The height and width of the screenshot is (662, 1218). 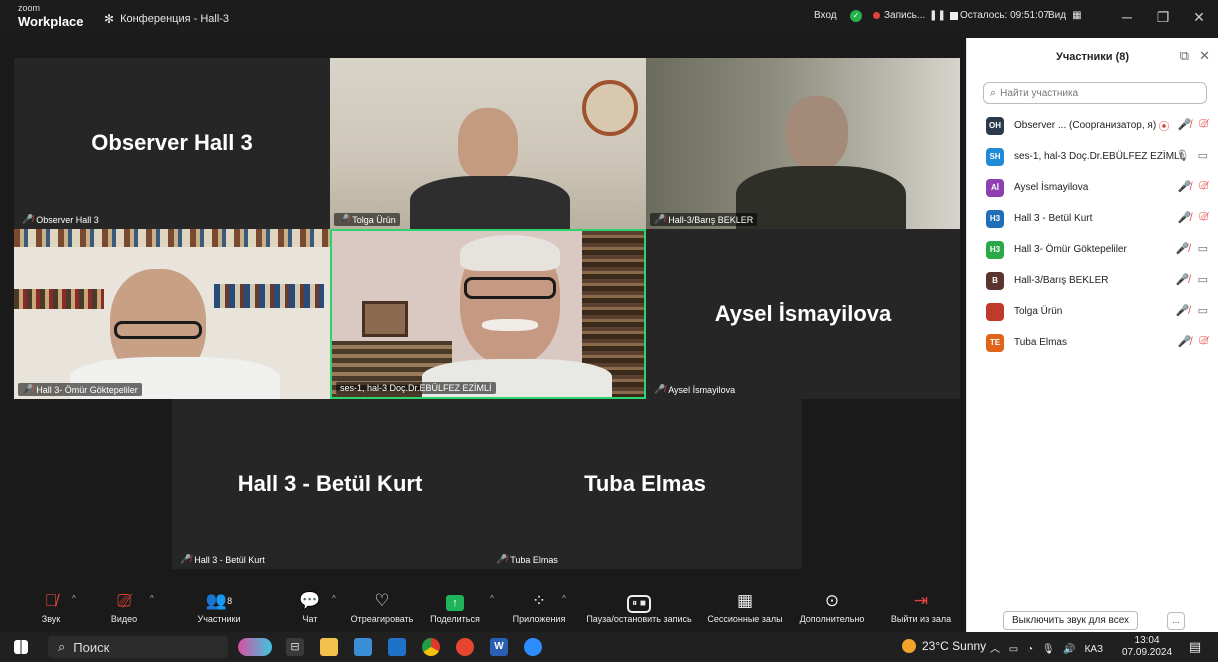 What do you see at coordinates (825, 15) in the screenshot?
I see `login-button: Вход` at bounding box center [825, 15].